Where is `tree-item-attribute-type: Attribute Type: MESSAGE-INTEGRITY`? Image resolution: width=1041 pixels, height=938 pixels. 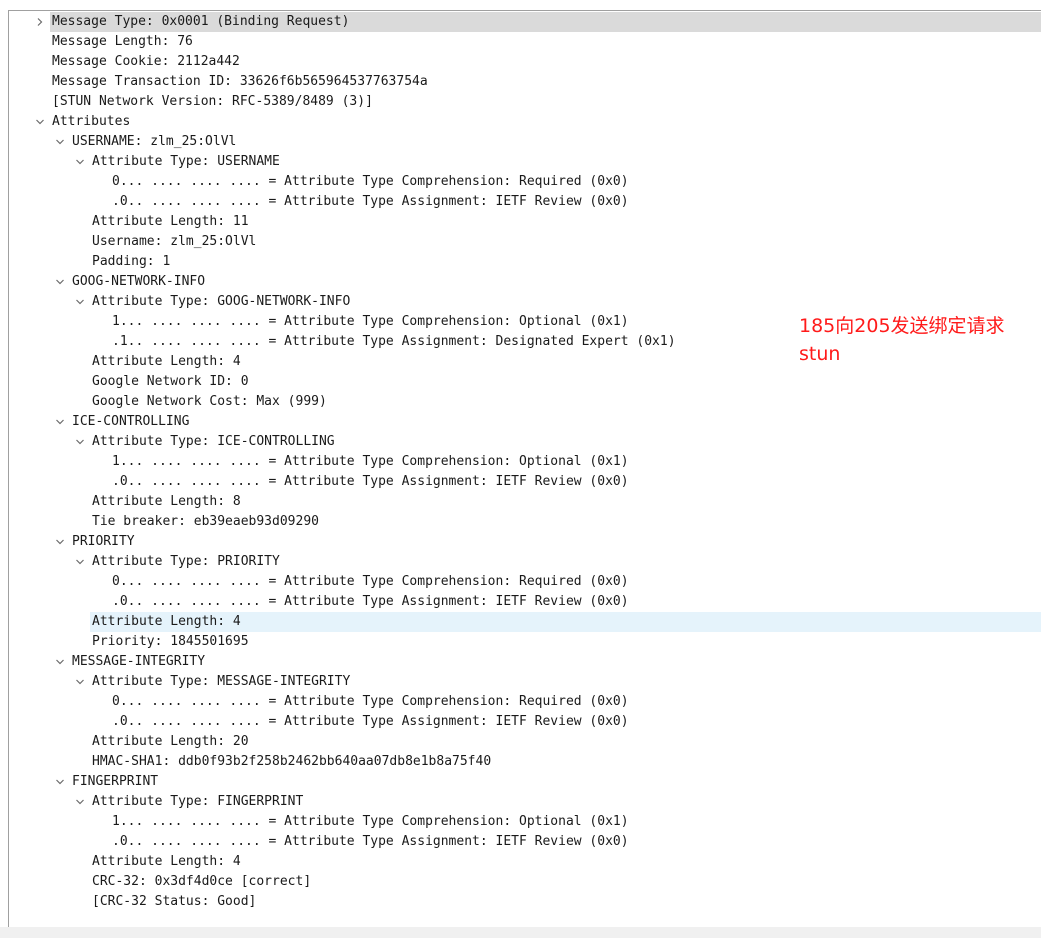 tree-item-attribute-type: Attribute Type: MESSAGE-INTEGRITY is located at coordinates (525, 682).